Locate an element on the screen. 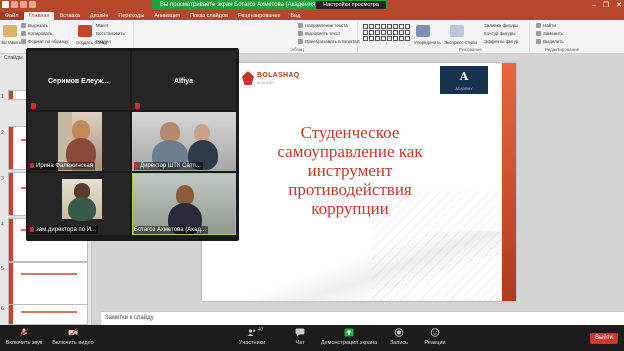  find-button: Найти is located at coordinates (546, 26).